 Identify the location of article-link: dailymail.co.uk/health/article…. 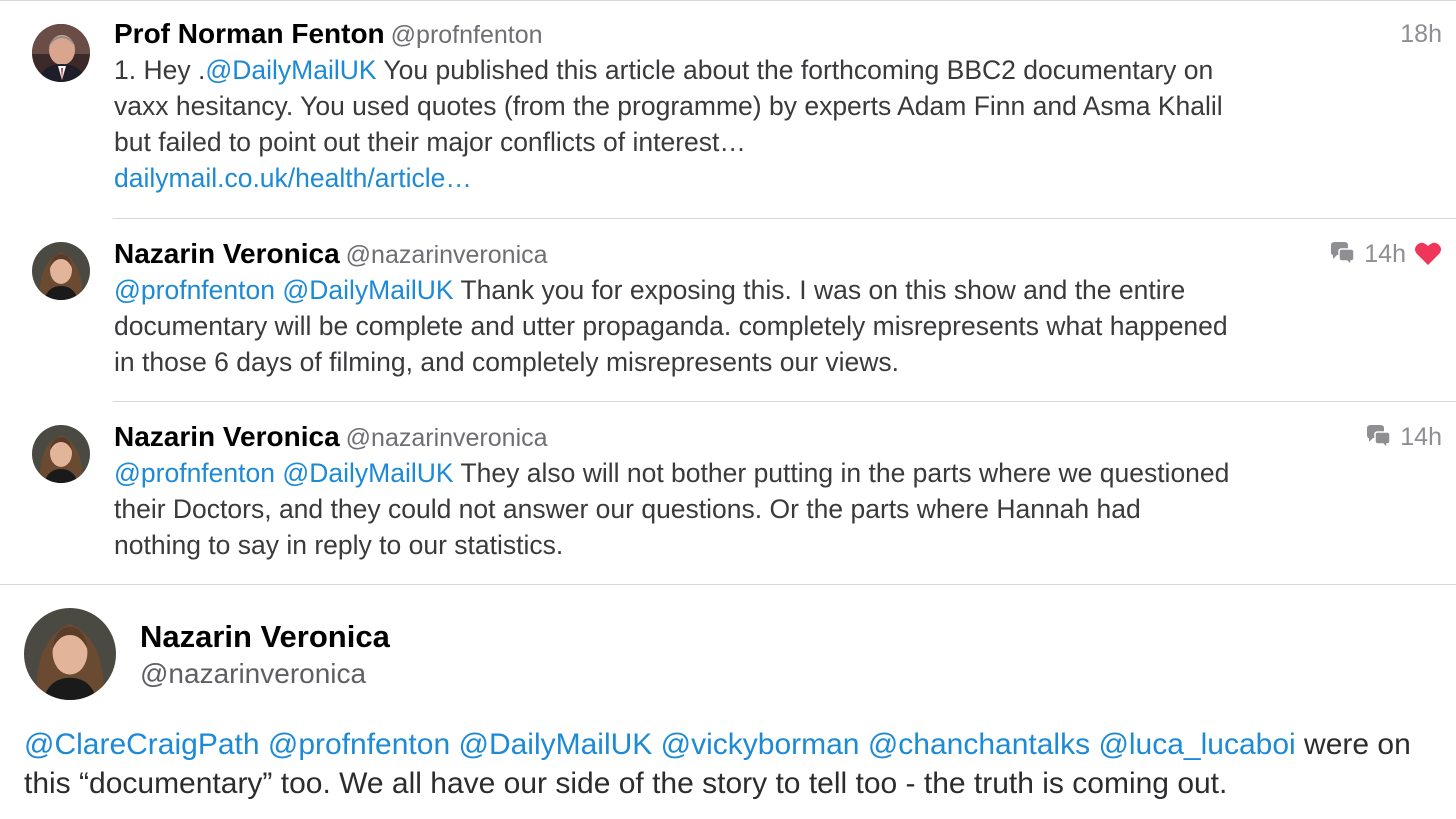
(293, 178).